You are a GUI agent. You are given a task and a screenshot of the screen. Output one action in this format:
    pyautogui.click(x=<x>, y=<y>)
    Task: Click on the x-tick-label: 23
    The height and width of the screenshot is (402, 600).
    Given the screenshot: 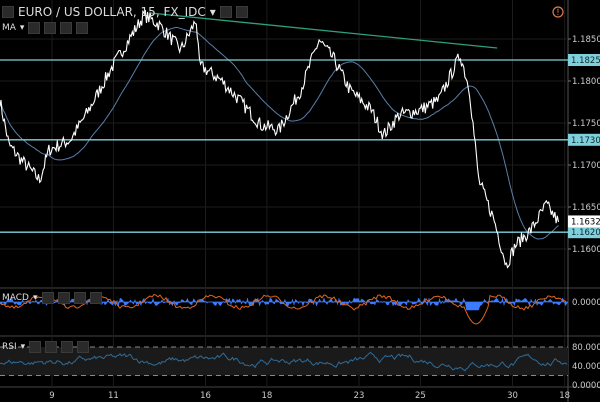 What is the action you would take?
    pyautogui.click(x=359, y=396)
    